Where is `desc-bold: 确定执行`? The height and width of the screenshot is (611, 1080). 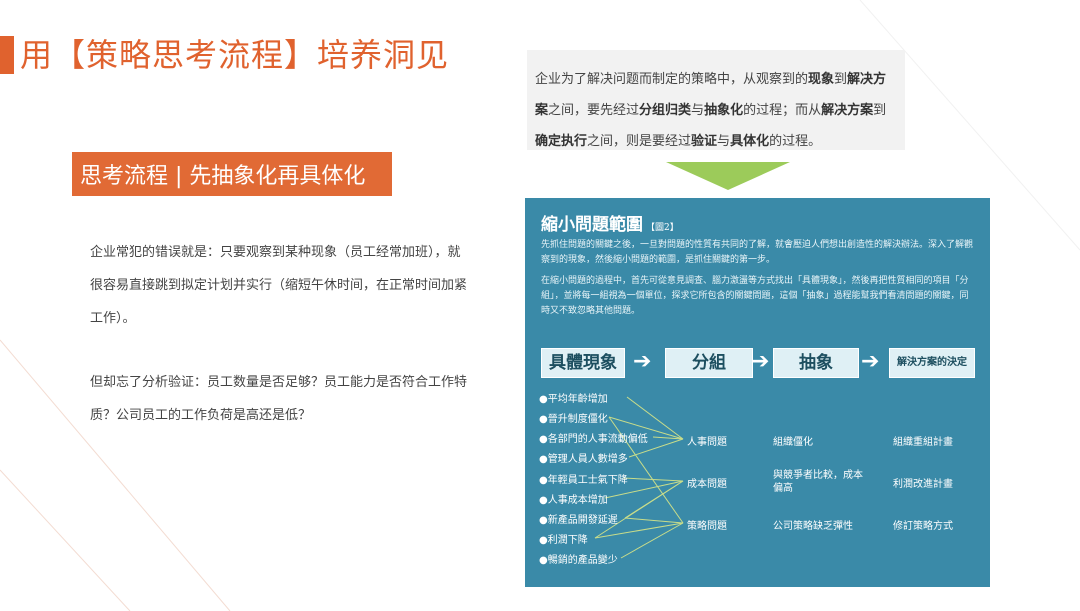 desc-bold: 确定执行 is located at coordinates (561, 141).